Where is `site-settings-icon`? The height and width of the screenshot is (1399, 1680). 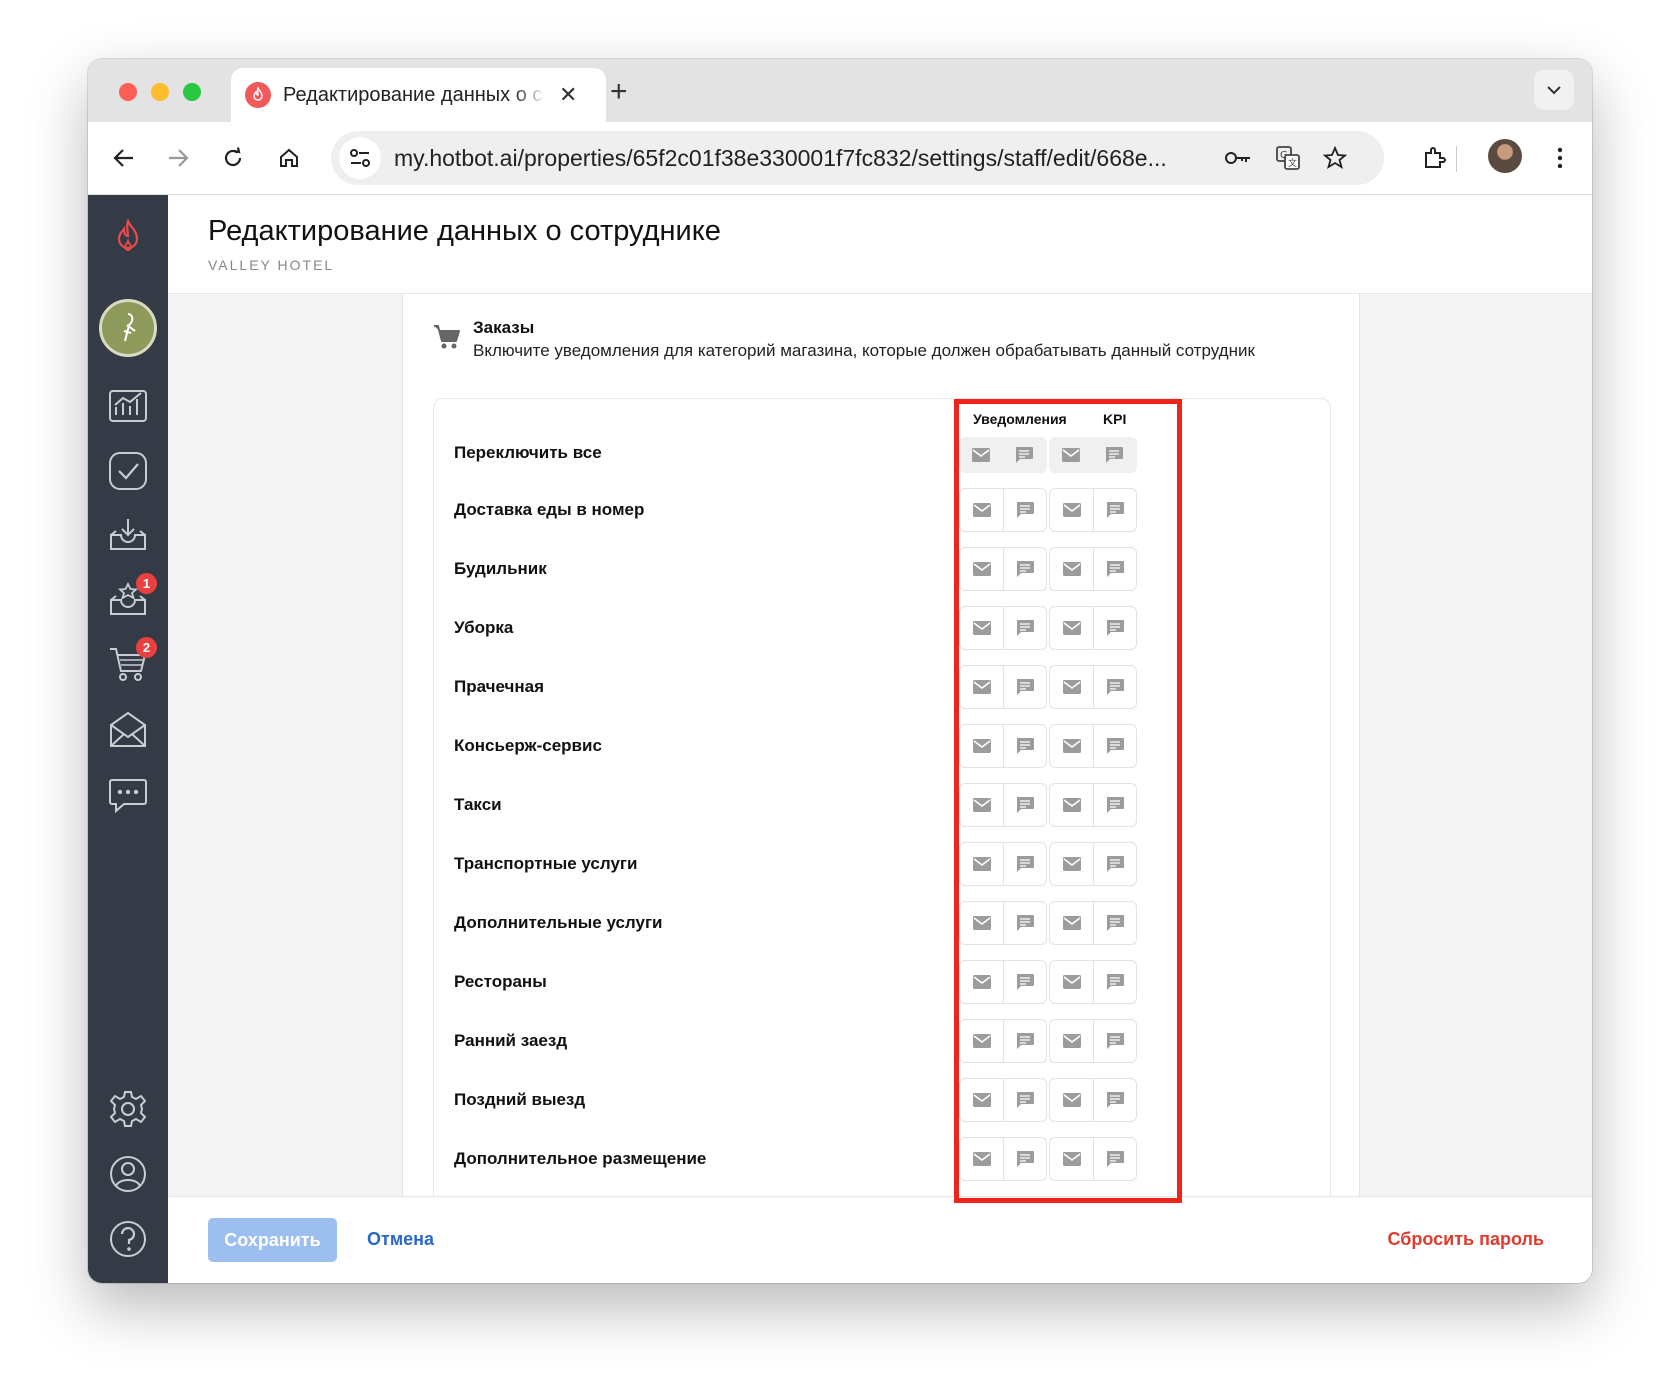
site-settings-icon is located at coordinates (360, 158).